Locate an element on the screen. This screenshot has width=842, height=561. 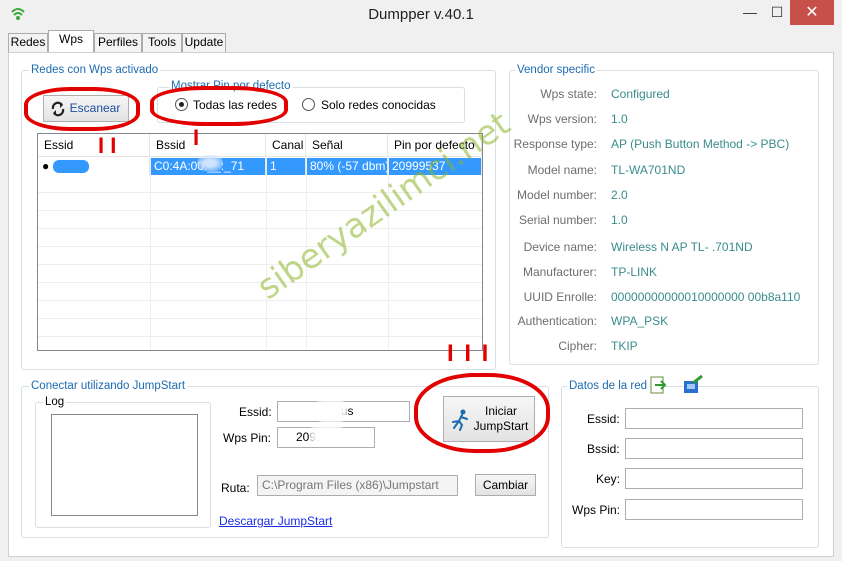
vendor-label-serial-number: Serial number: is located at coordinates (557, 220).